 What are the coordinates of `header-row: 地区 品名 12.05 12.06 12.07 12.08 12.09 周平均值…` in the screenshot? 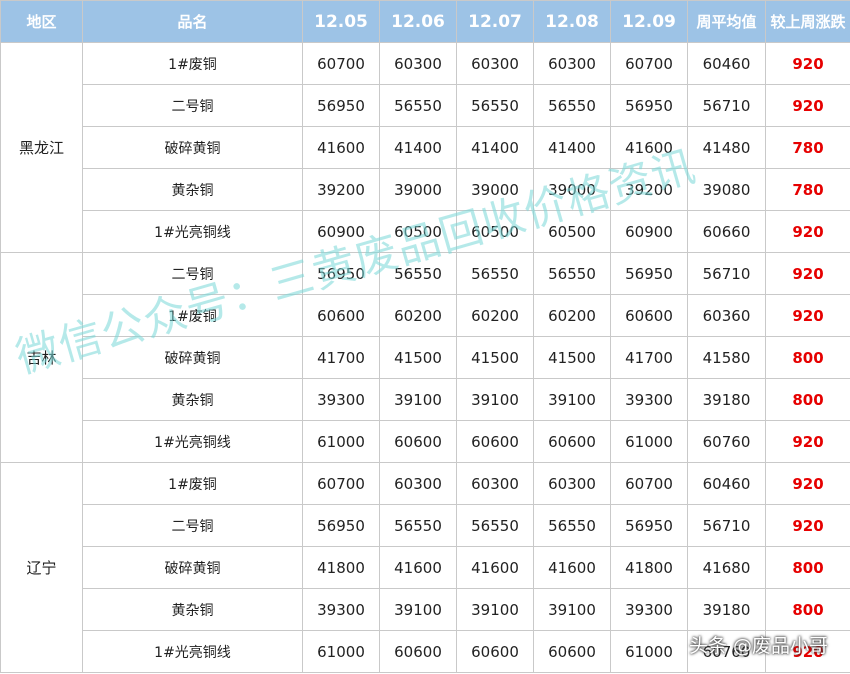 It's located at (425, 21).